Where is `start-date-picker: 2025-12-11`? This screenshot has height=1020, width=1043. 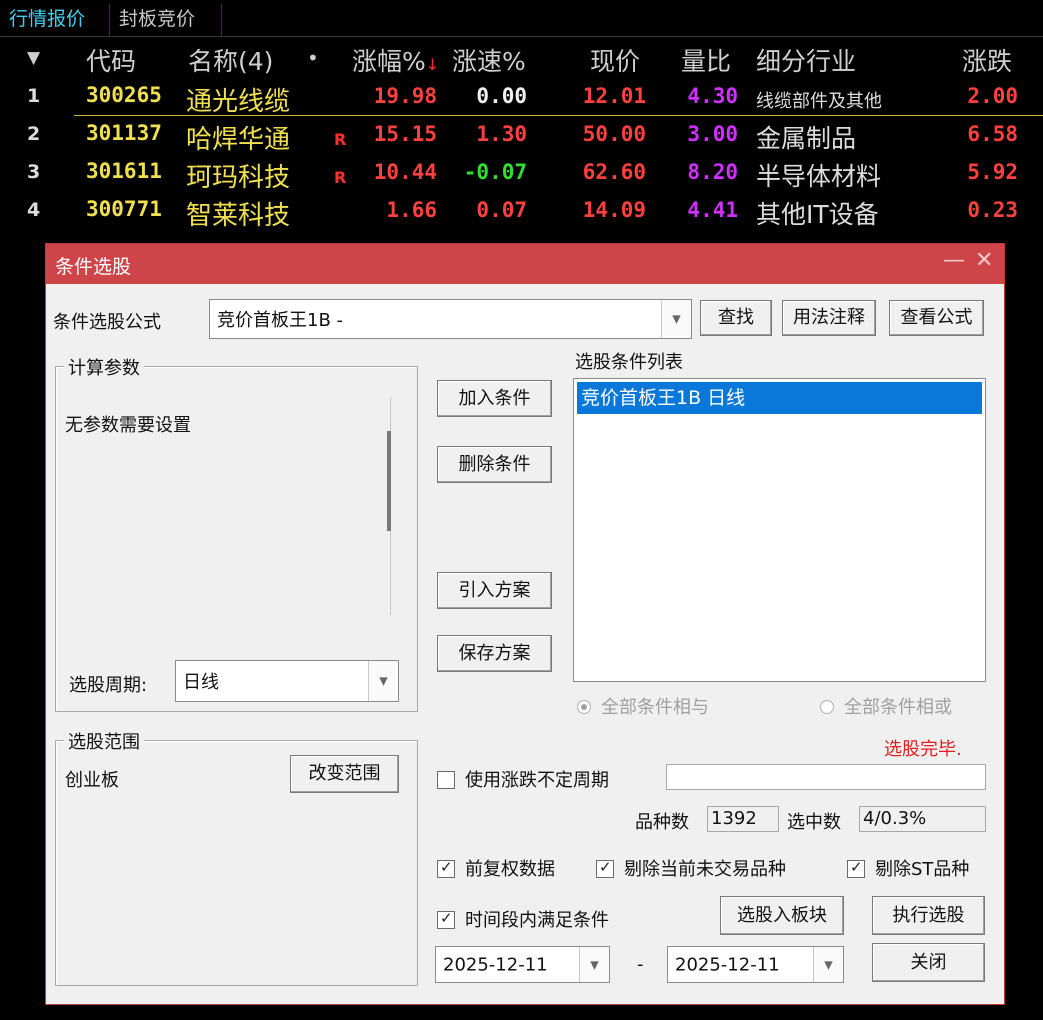 start-date-picker: 2025-12-11 is located at coordinates (522, 964).